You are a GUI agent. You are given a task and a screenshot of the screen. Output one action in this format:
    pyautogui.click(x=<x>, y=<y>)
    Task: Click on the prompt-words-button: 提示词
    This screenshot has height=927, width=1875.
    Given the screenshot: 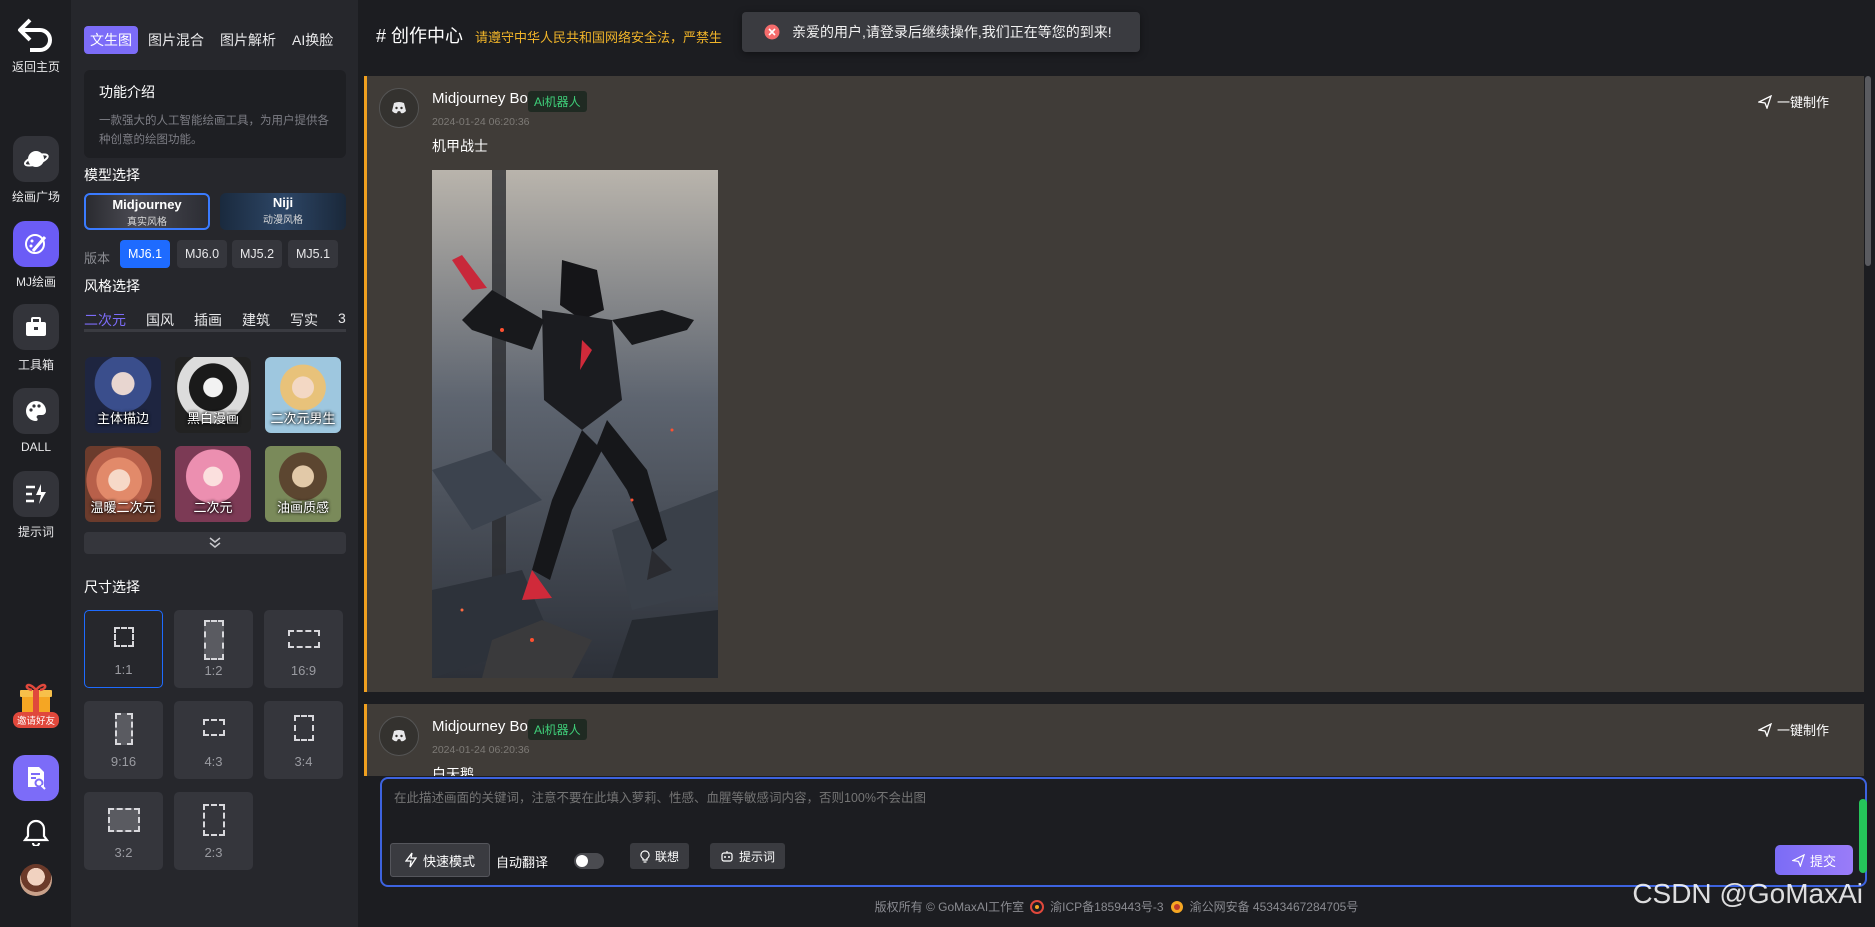 What is the action you would take?
    pyautogui.click(x=748, y=856)
    